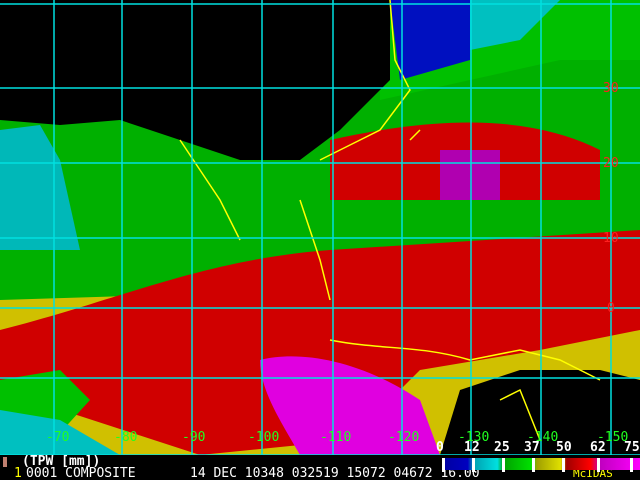  I want to click on frame-marker, so click(5, 462).